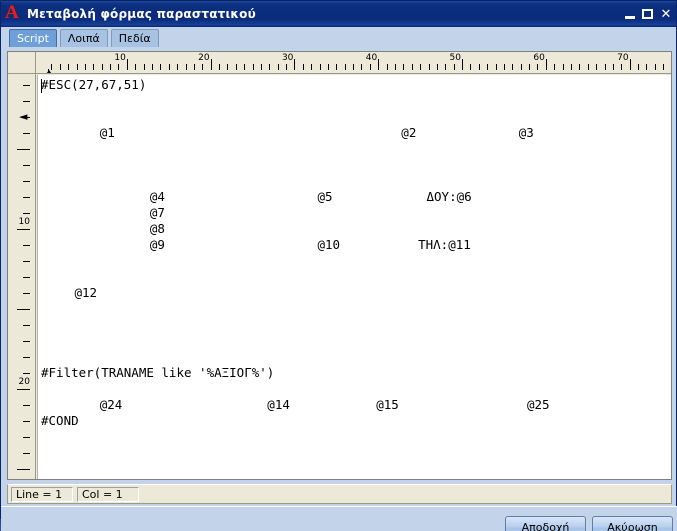 This screenshot has height=531, width=677. What do you see at coordinates (630, 17) in the screenshot?
I see `minimize-icon` at bounding box center [630, 17].